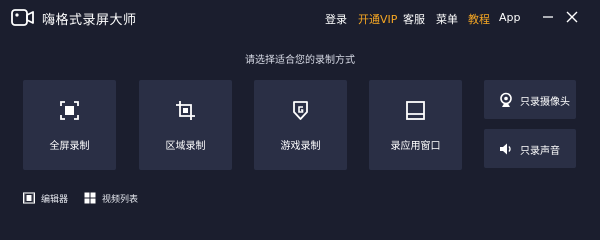  What do you see at coordinates (548, 17) in the screenshot?
I see `minimize-icon` at bounding box center [548, 17].